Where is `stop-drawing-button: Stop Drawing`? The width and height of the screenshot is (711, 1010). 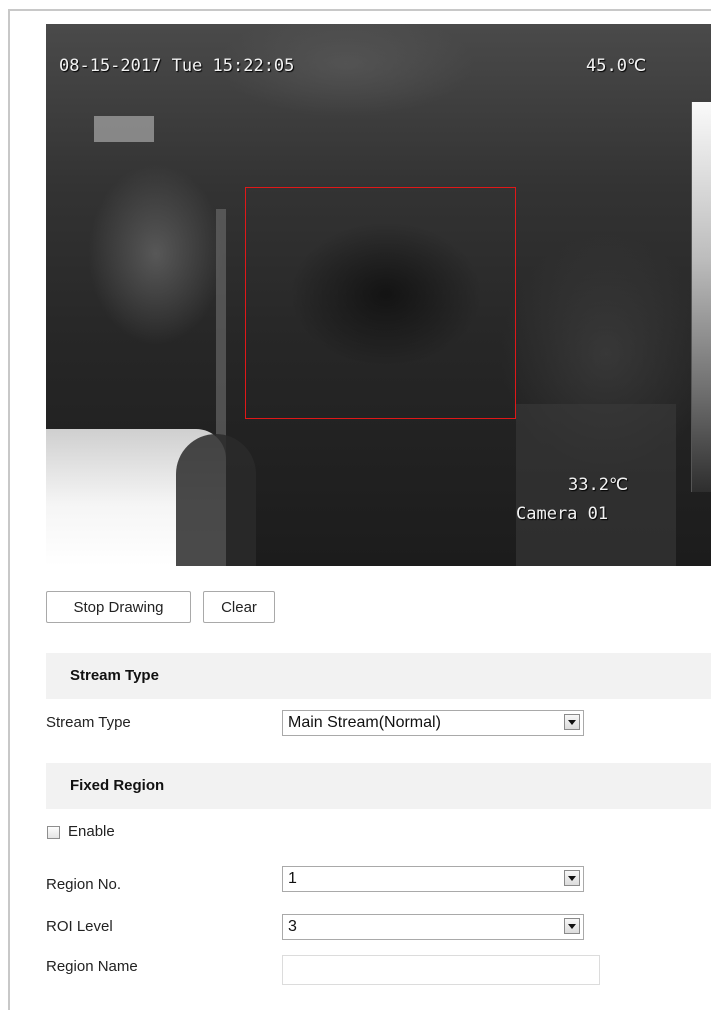 stop-drawing-button: Stop Drawing is located at coordinates (118, 607).